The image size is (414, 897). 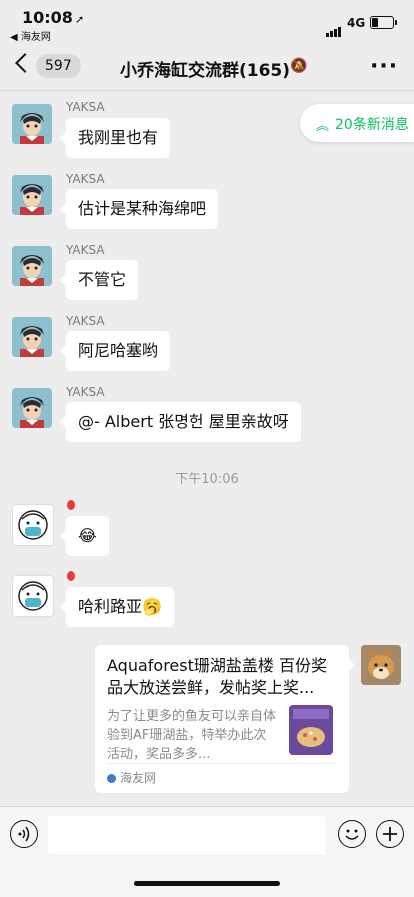 I want to click on status-bar: 10:08 ➚ ◀ 海友网 4G, so click(x=207, y=22).